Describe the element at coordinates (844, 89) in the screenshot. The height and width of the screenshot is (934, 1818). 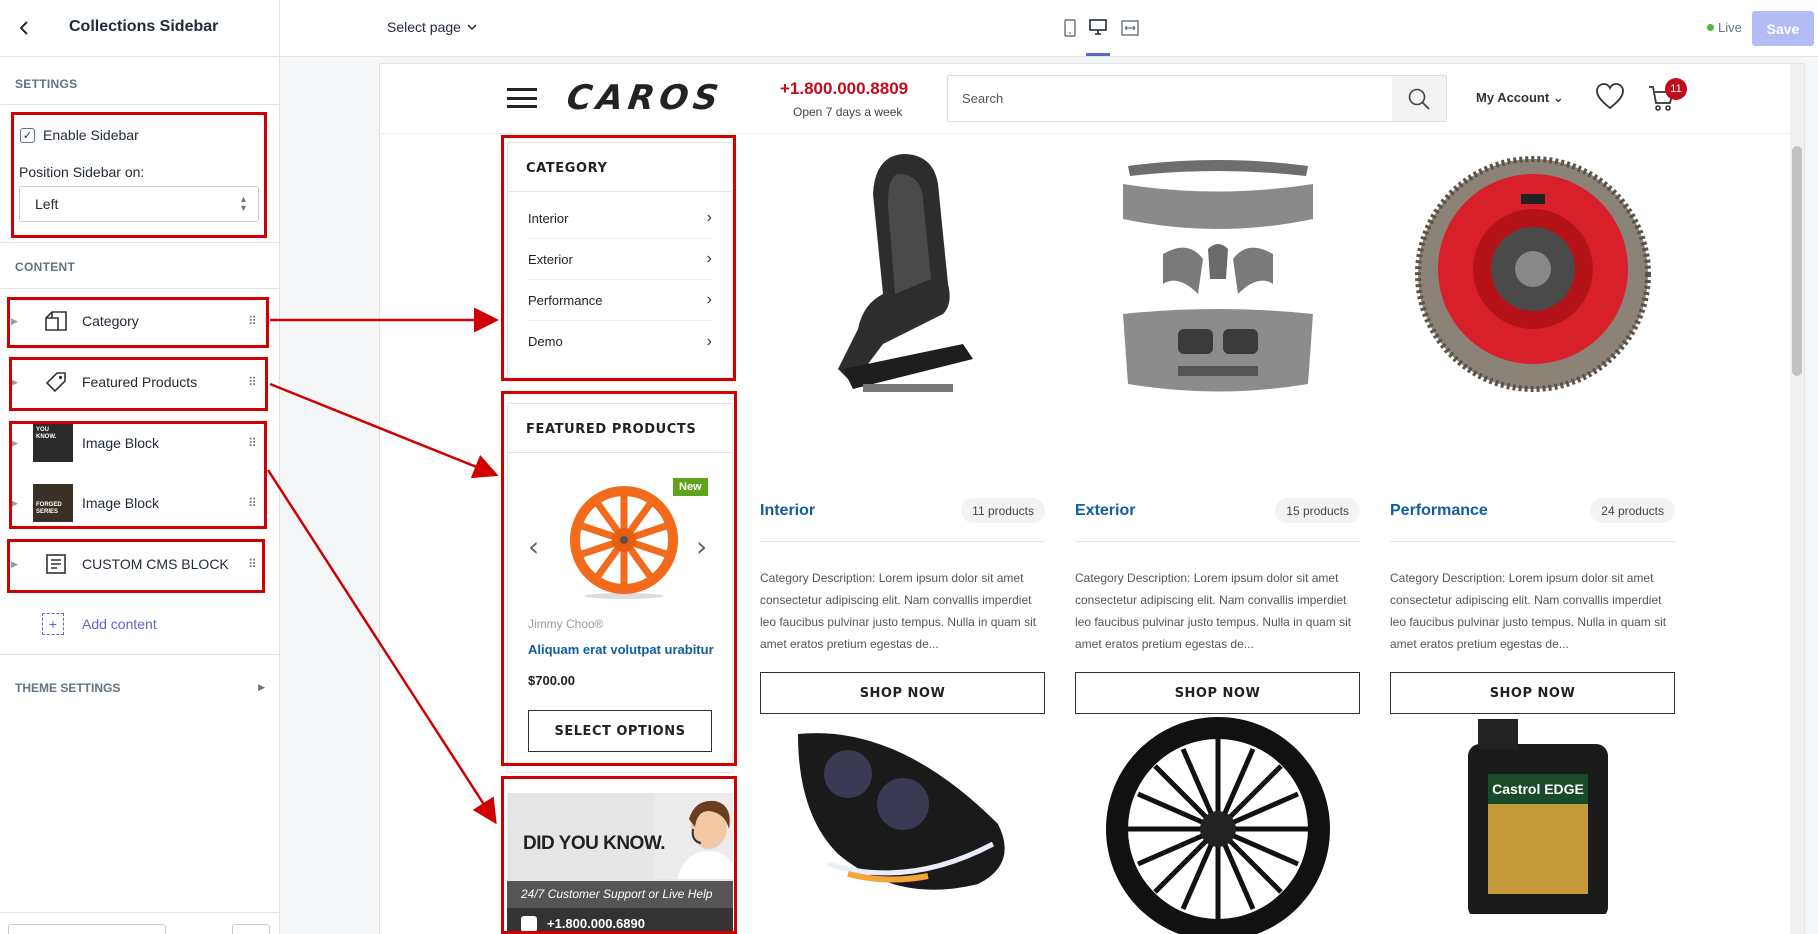
I see `header-phone: +1.800.000.8809` at that location.